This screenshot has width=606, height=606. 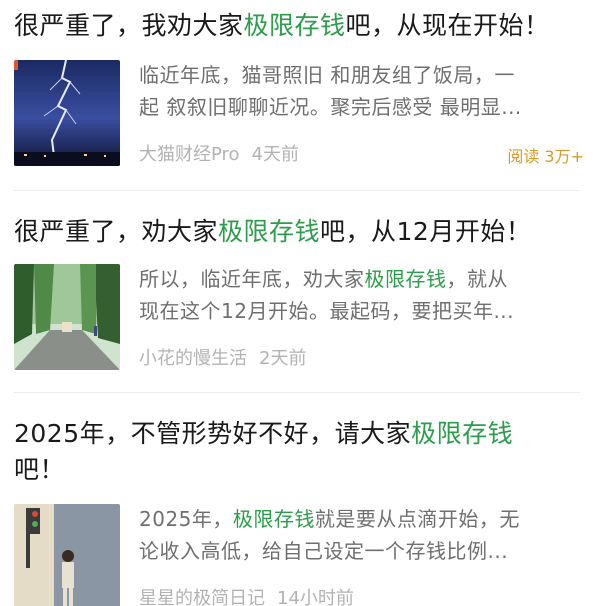 What do you see at coordinates (129, 25) in the screenshot?
I see `title-text: 很严重了，我劝大家` at bounding box center [129, 25].